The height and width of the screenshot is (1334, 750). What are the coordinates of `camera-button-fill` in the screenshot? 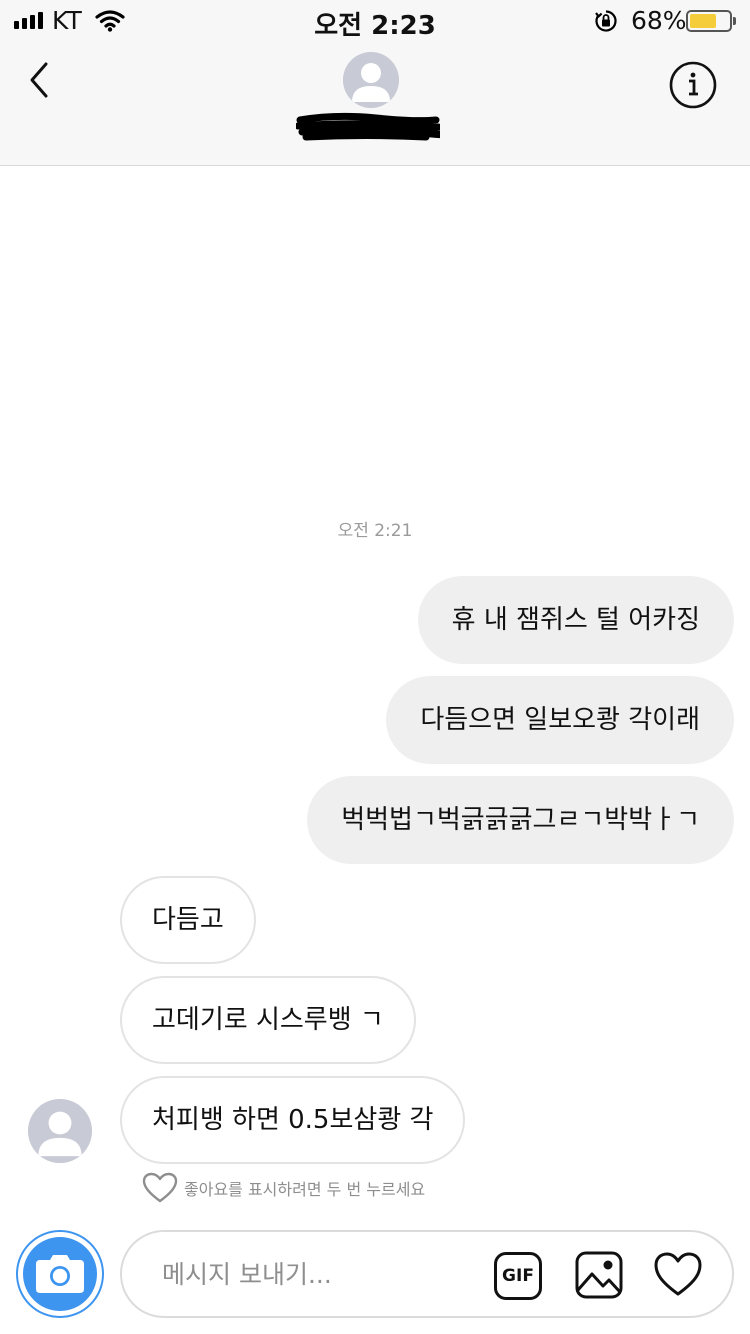 It's located at (60, 1274).